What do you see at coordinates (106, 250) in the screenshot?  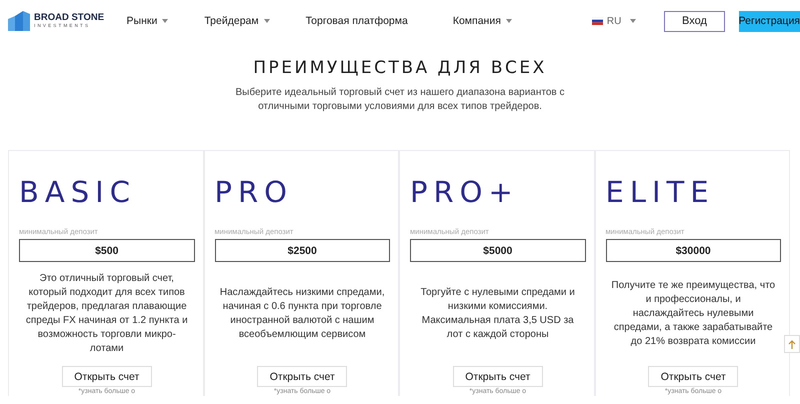 I see `deposit-amount: $500` at bounding box center [106, 250].